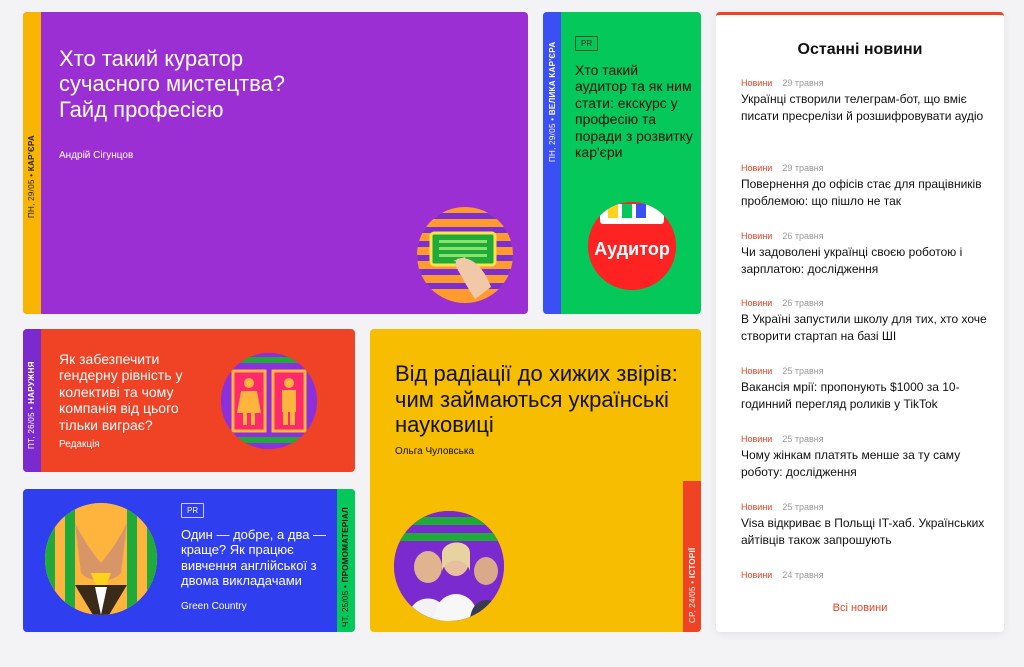  What do you see at coordinates (803, 575) in the screenshot?
I see `news-date: 24 травня` at bounding box center [803, 575].